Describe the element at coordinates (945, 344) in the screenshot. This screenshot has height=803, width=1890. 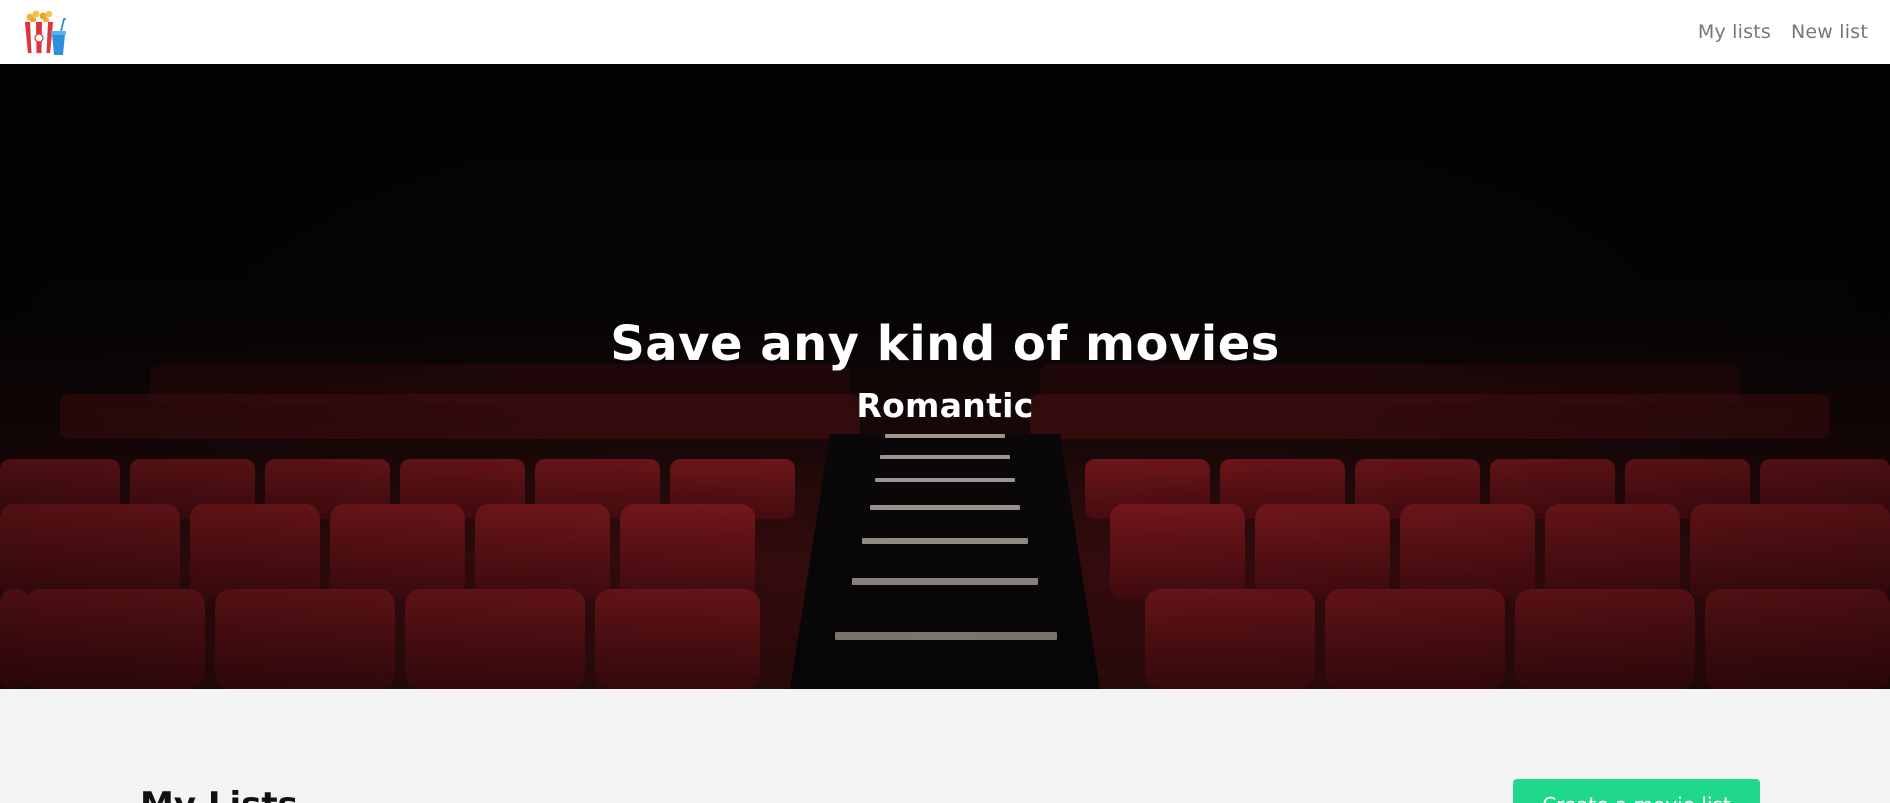
I see `hero-title: Save any kind of movies` at that location.